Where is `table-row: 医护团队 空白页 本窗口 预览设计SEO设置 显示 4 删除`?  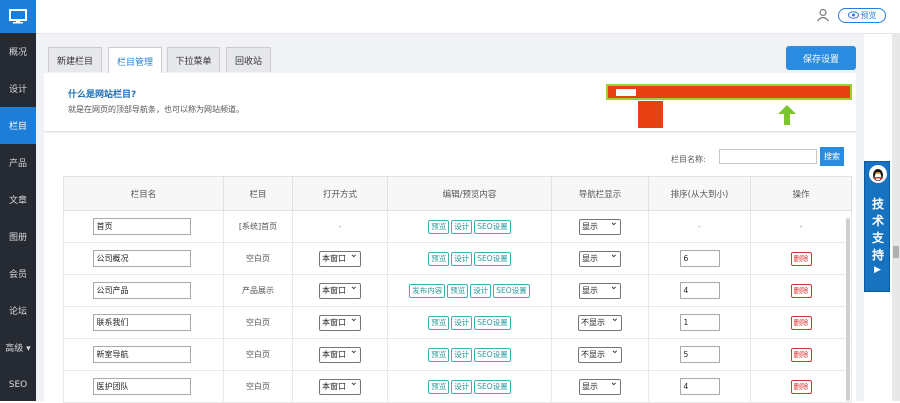 table-row: 医护团队 空白页 本窗口 预览设计SEO设置 显示 4 删除 is located at coordinates (457, 386).